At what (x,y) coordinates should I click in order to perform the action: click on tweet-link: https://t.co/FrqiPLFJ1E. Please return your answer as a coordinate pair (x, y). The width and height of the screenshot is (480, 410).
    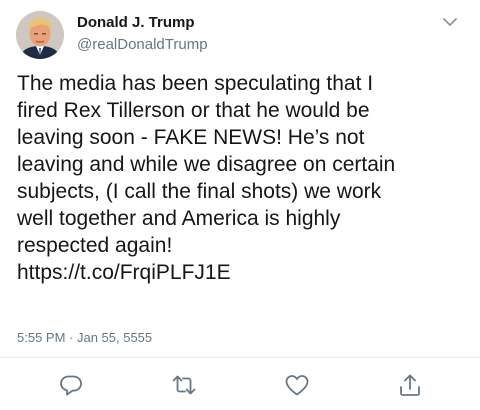
    Looking at the image, I should click on (124, 272).